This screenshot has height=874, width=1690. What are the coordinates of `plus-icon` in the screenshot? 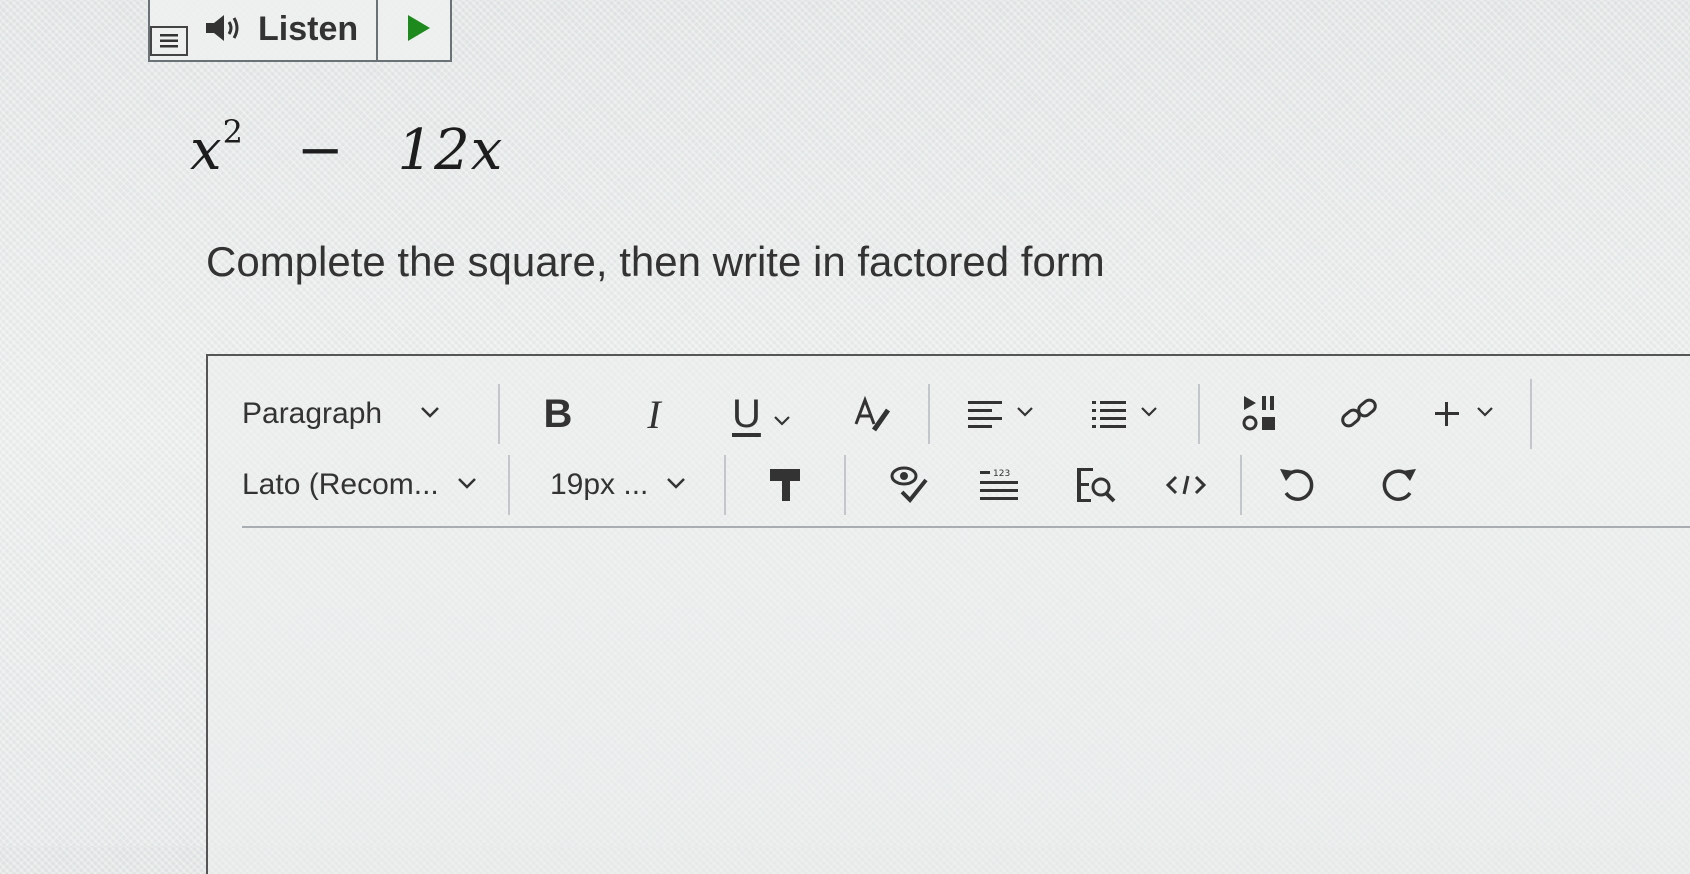 It's located at (1477, 414).